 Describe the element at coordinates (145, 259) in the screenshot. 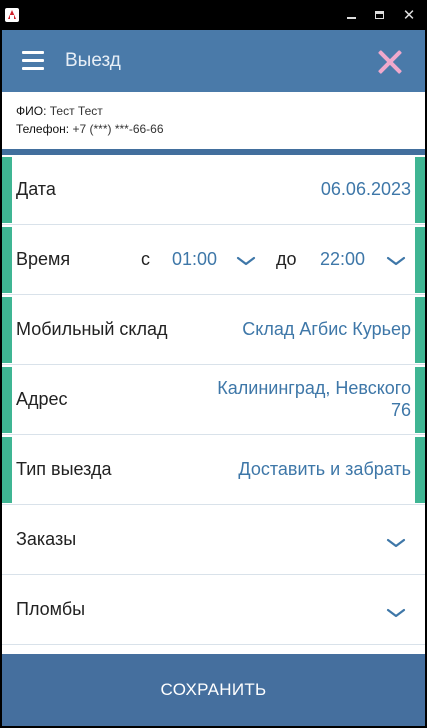

I see `time-from-prefix: с` at that location.